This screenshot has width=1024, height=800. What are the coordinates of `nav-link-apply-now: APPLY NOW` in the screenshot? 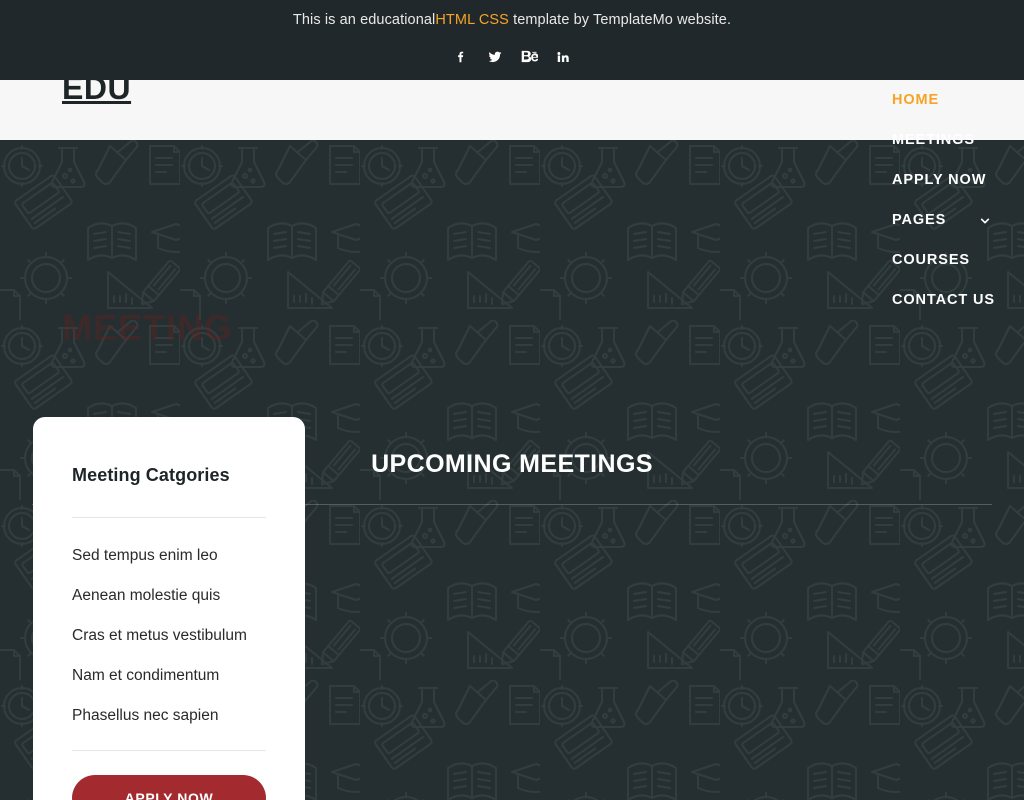 It's located at (948, 180).